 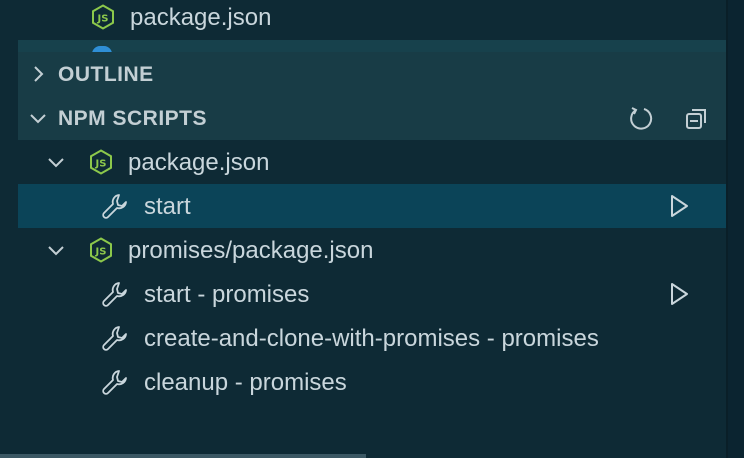 I want to click on hover-strip, so click(x=372, y=46).